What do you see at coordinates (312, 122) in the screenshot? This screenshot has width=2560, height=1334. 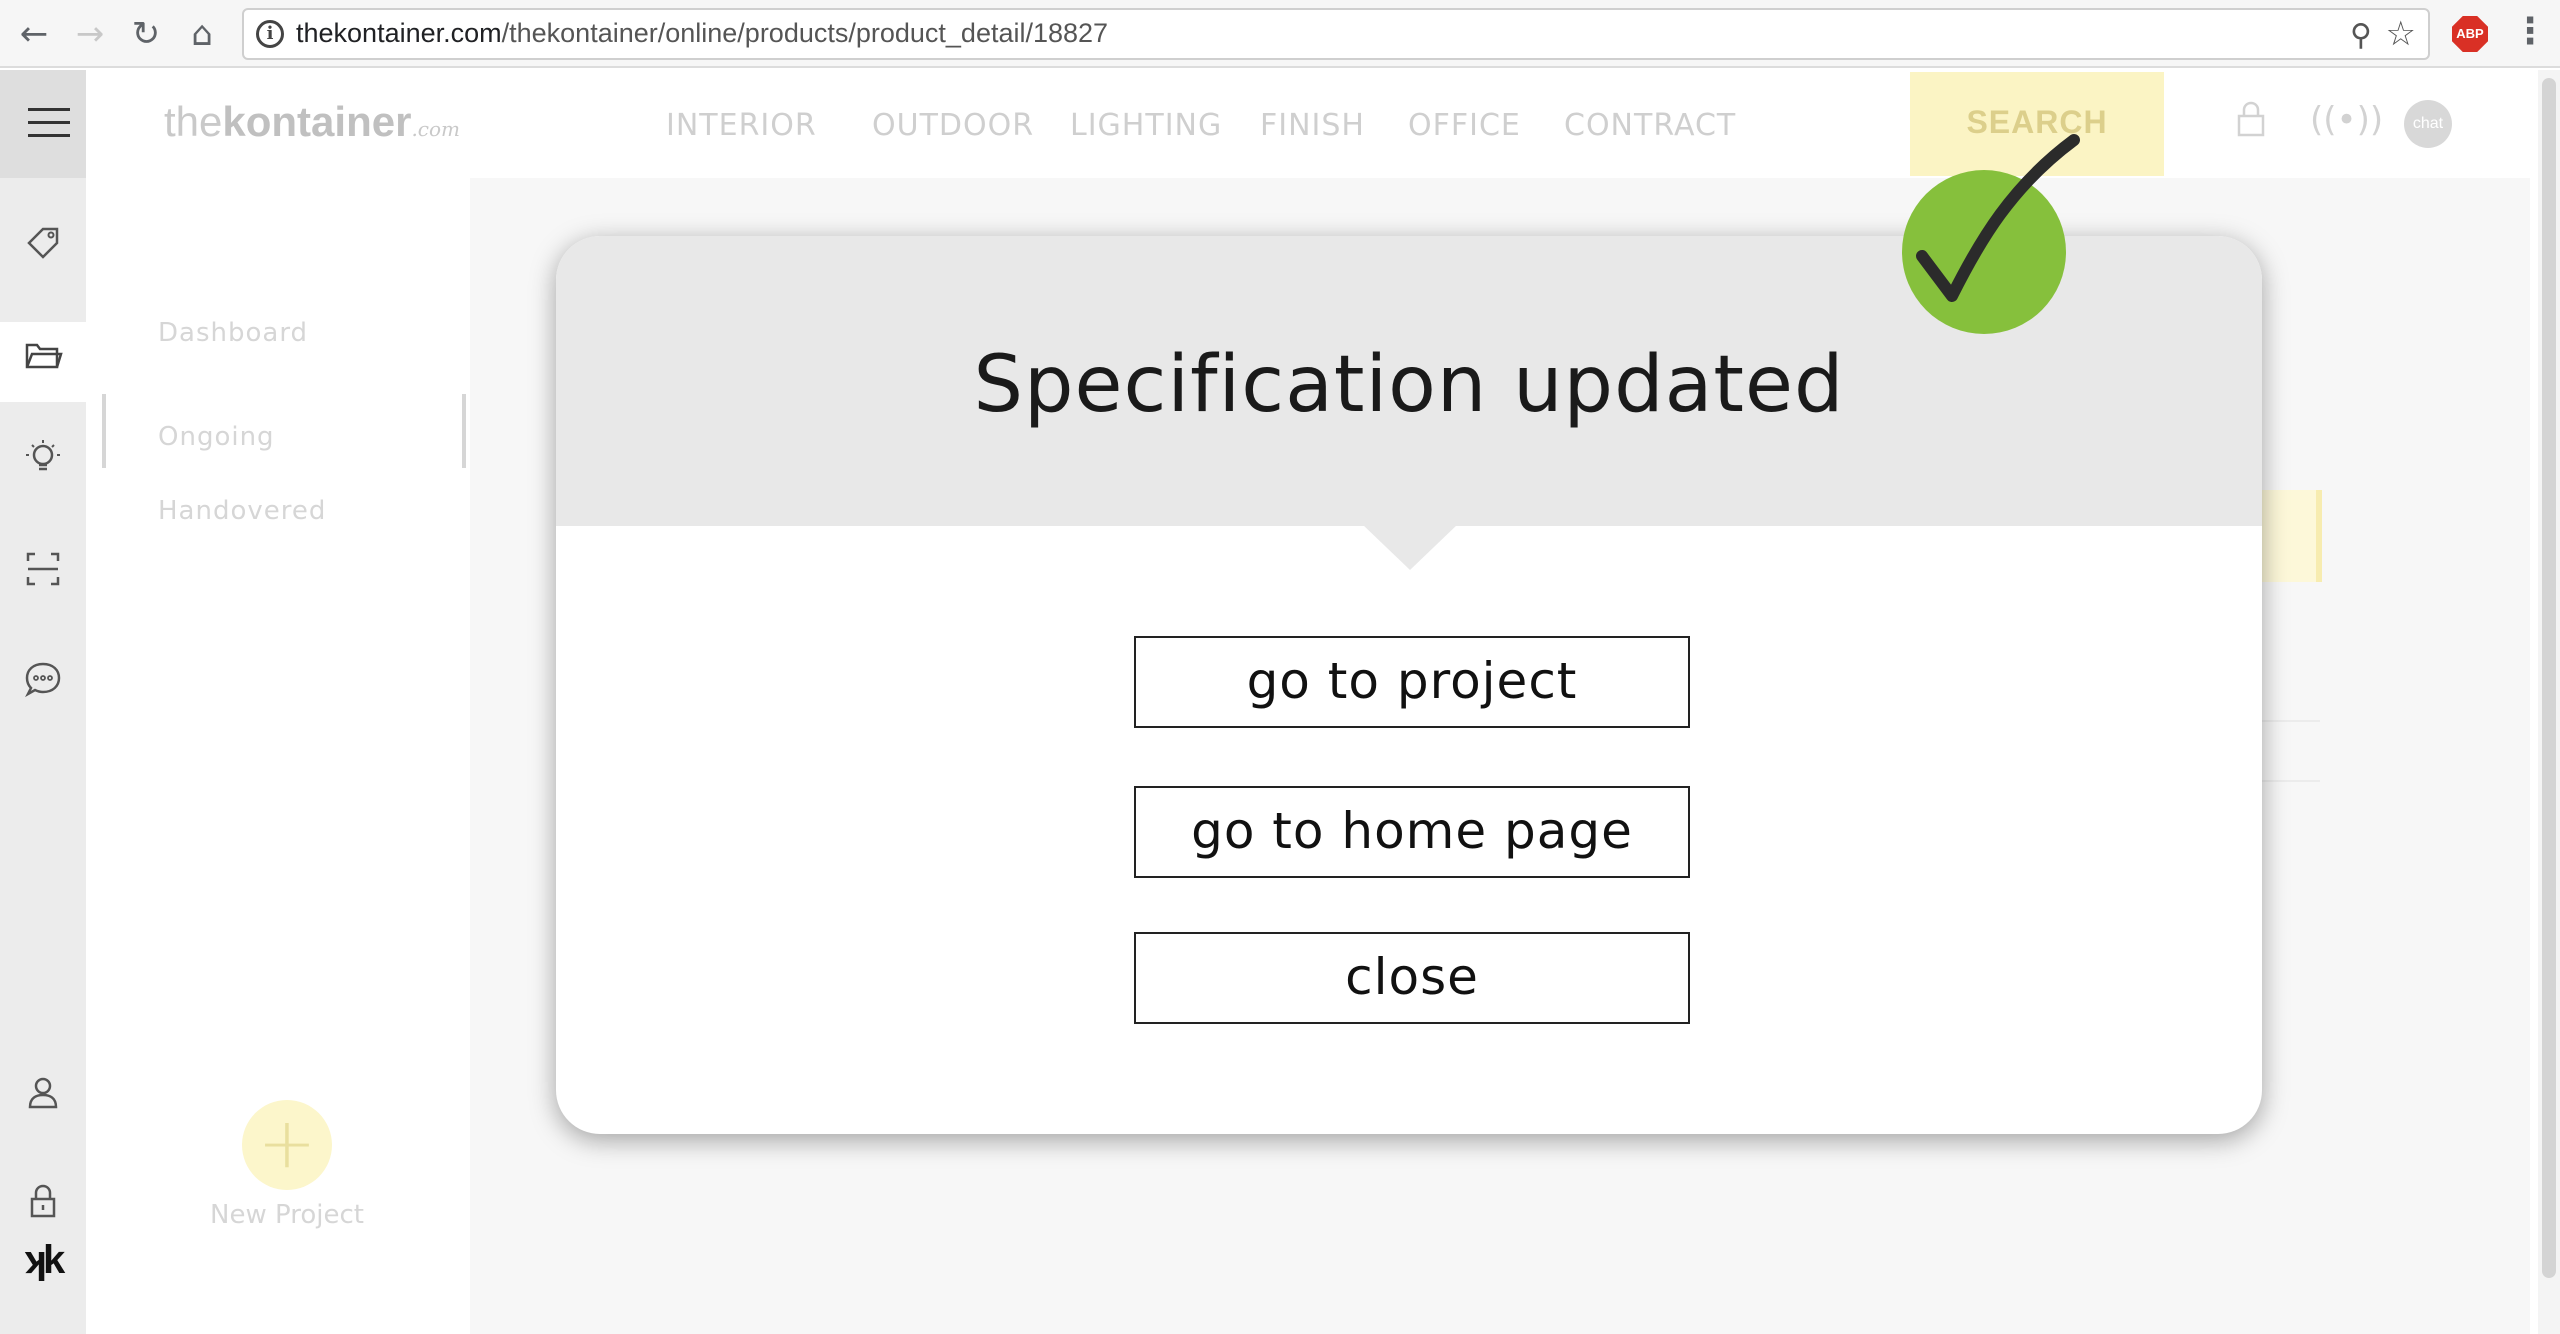 I see `brand-logo: thekontainer.com` at bounding box center [312, 122].